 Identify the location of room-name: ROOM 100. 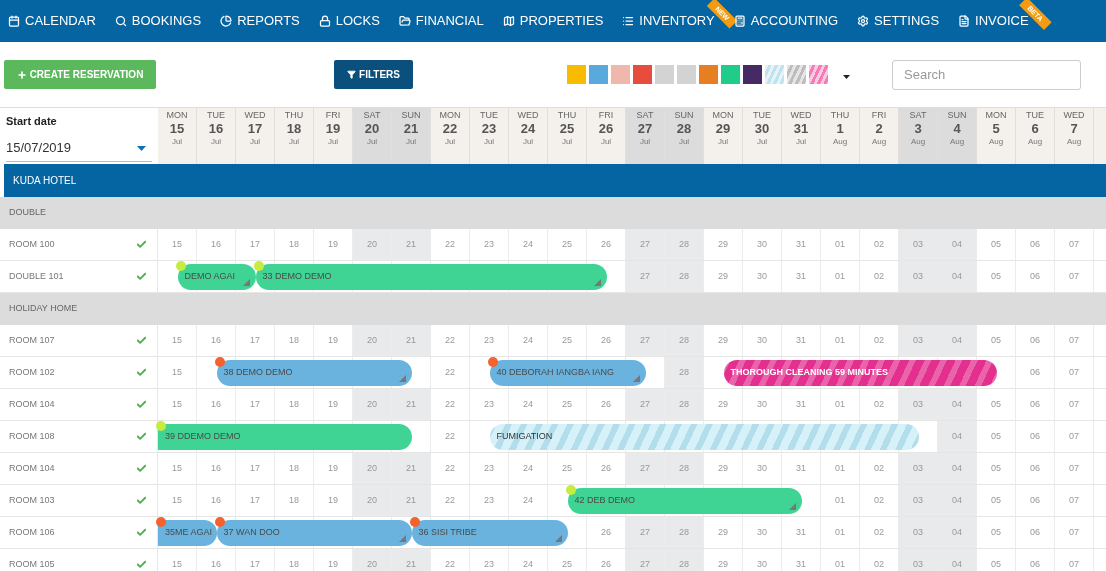
(32, 244).